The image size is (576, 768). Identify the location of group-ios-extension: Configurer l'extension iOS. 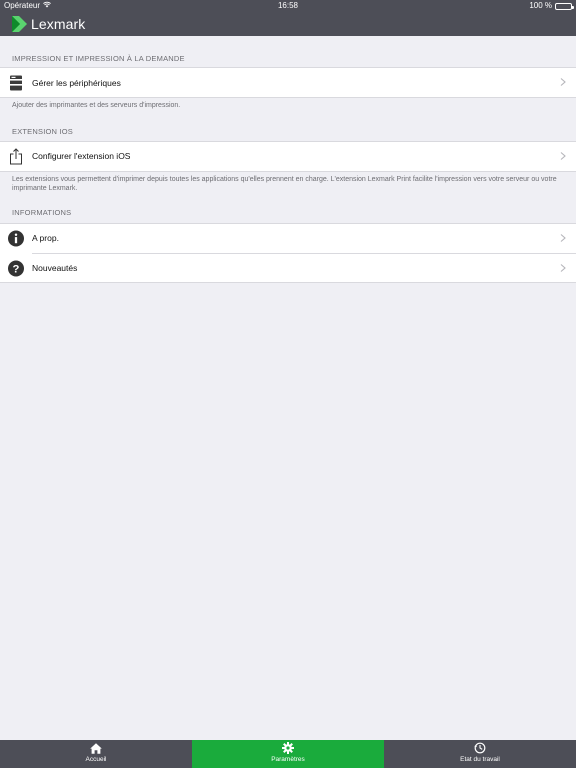
(288, 156).